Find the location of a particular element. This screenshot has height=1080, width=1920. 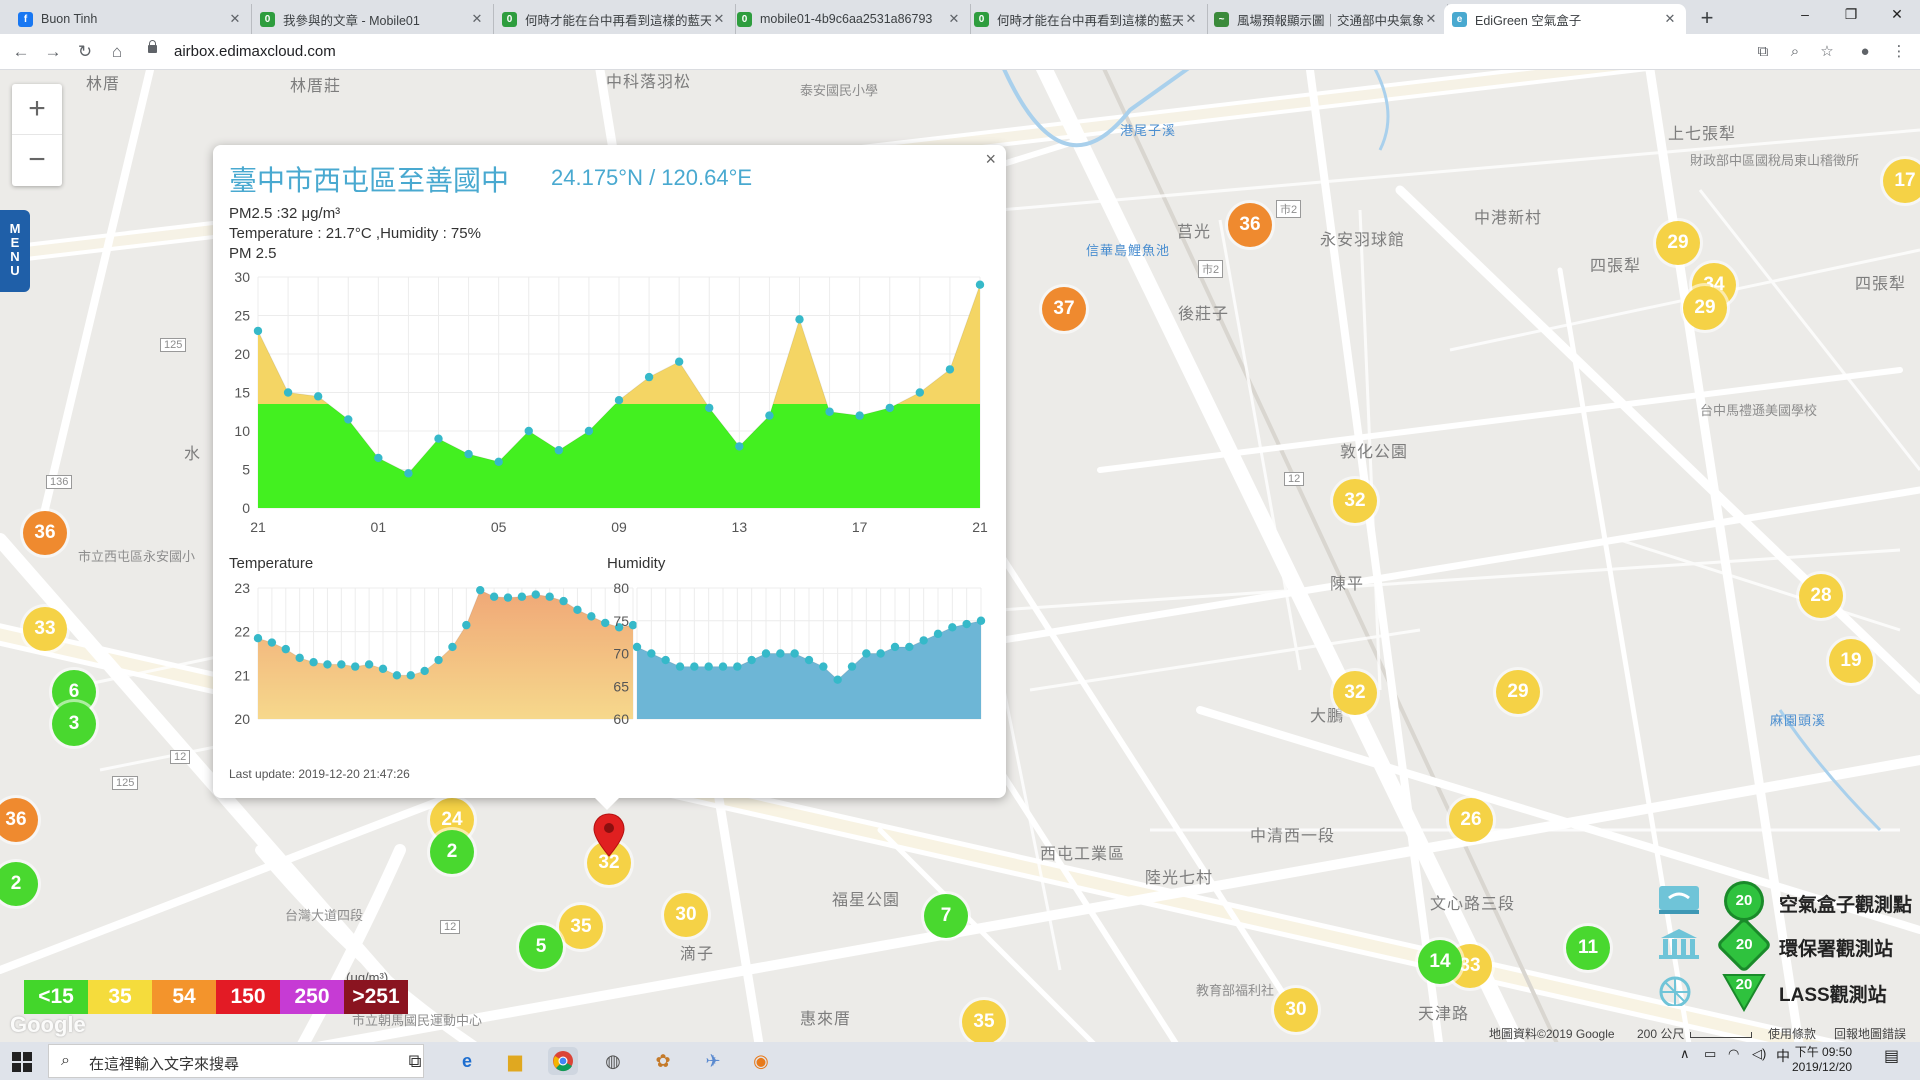

tray-chevron-icon: ∧ is located at coordinates (1685, 1054).